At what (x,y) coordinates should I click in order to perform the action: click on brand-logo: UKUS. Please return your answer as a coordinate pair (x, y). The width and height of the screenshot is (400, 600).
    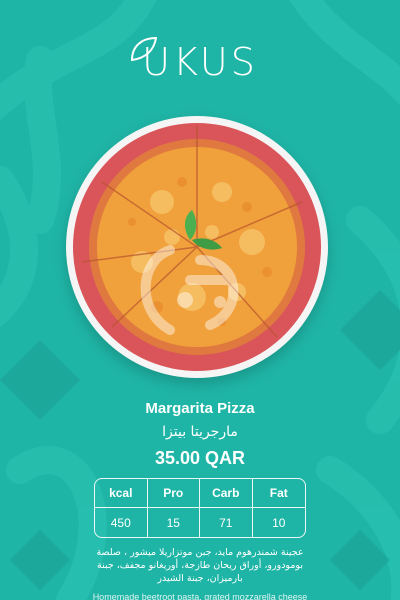
    Looking at the image, I should click on (200, 62).